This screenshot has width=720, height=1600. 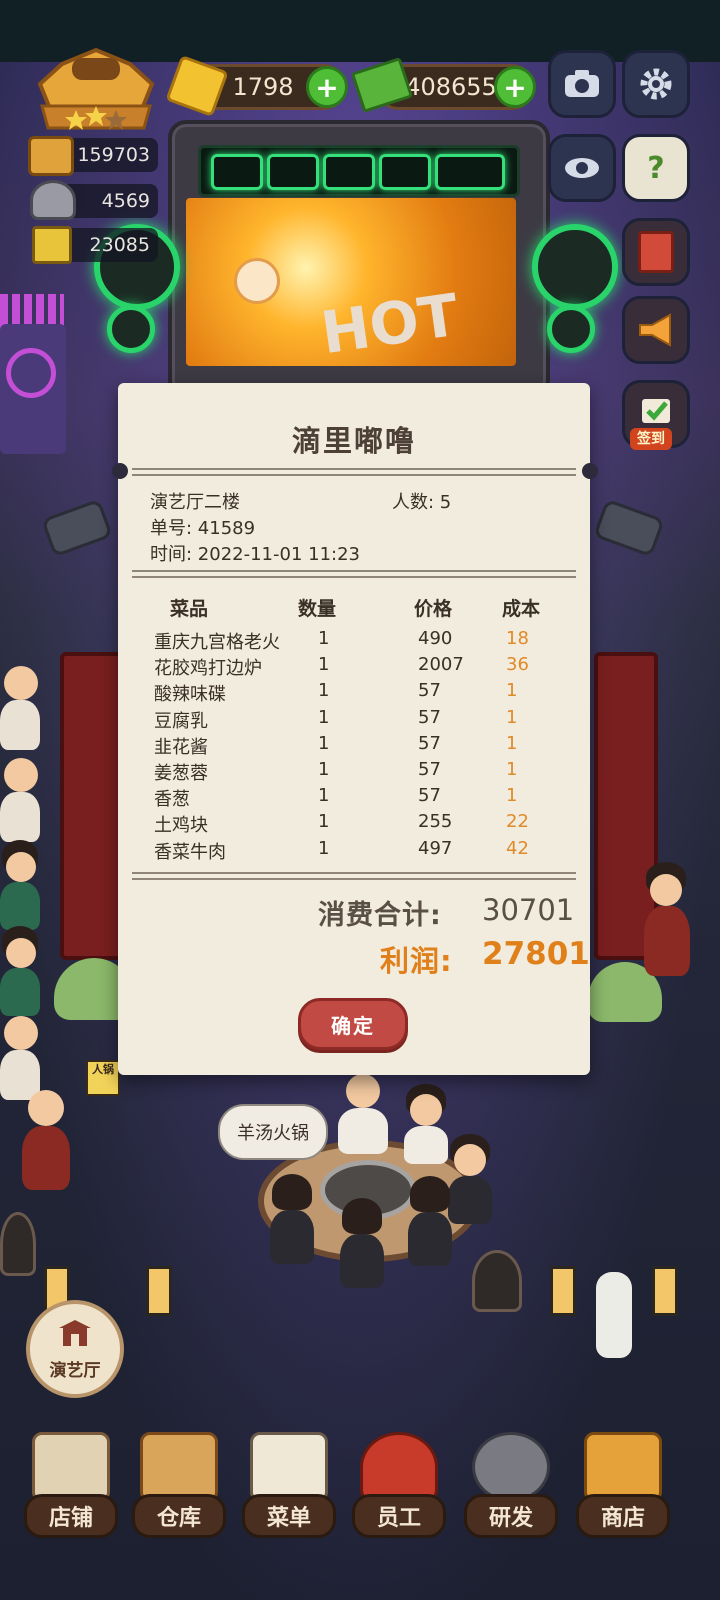 What do you see at coordinates (109, 155) in the screenshot?
I see `stat-row: 159703` at bounding box center [109, 155].